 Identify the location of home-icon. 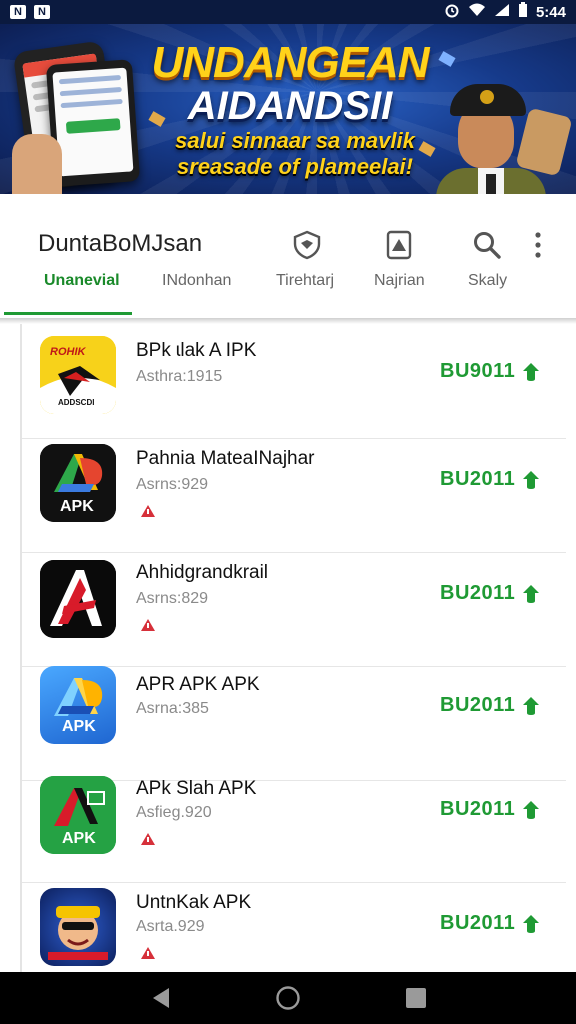
(288, 998).